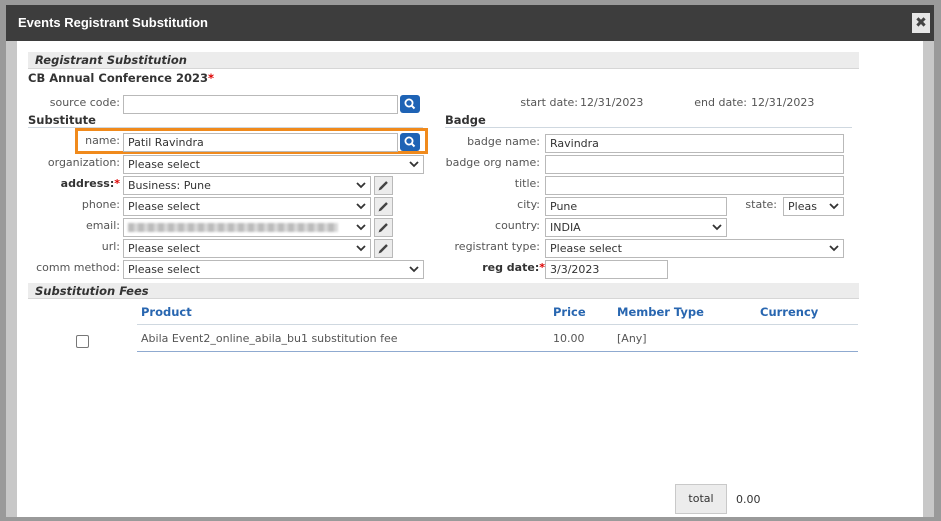  I want to click on event-name: CB Annual Conference 2023*, so click(121, 78).